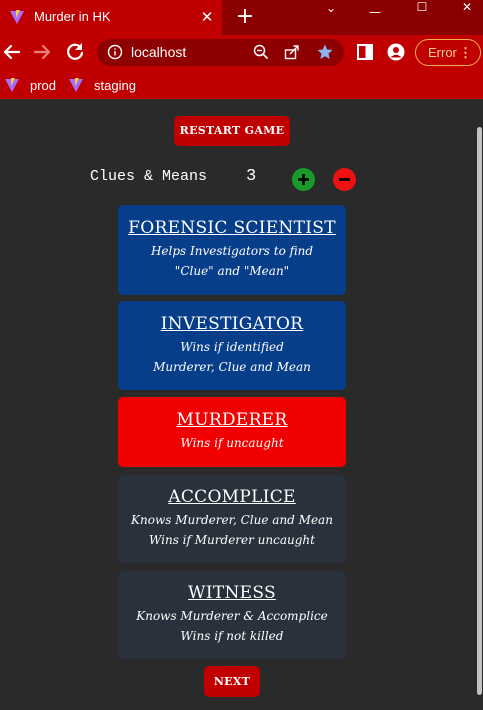 The width and height of the screenshot is (483, 710). I want to click on clues-means-label: Clues & Means, so click(149, 176).